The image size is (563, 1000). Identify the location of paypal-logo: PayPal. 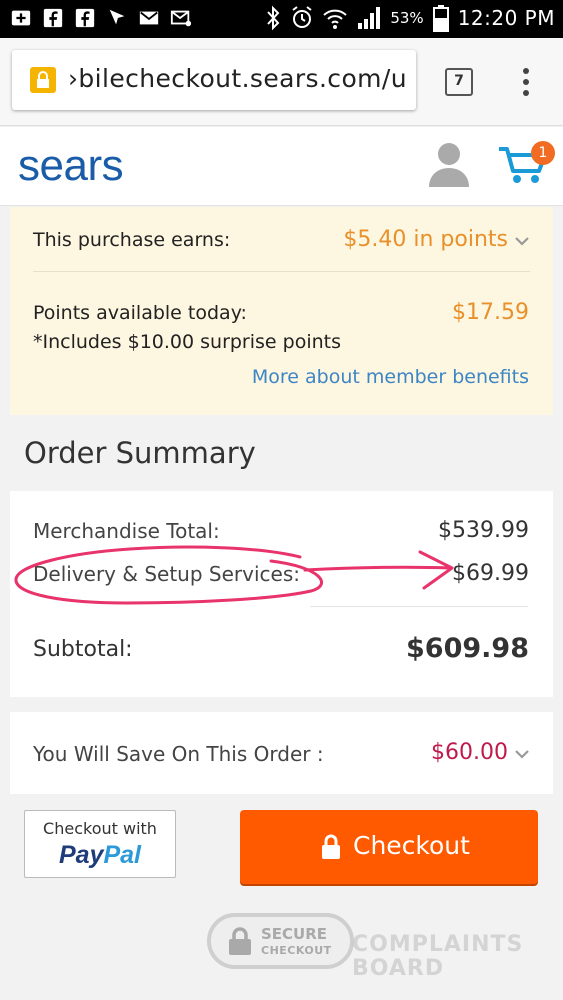
(99, 855).